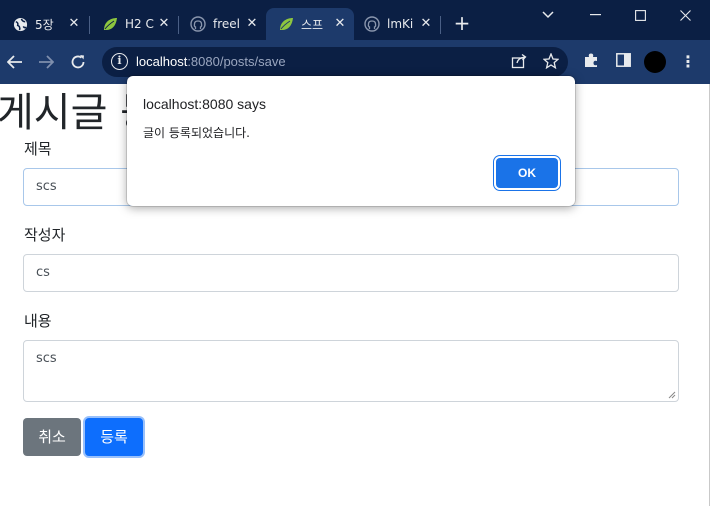 The image size is (710, 506). I want to click on dialog-message: 글이 등록되었습니다., so click(196, 133).